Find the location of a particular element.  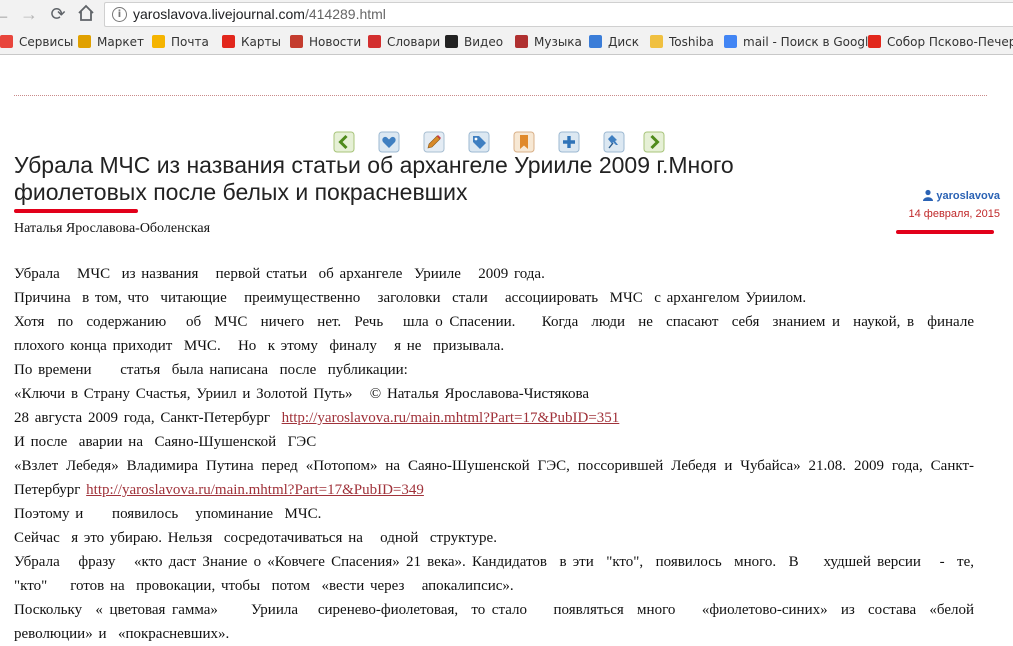

url-text: yaroslavova.livejournal.com/414289.html is located at coordinates (259, 14).